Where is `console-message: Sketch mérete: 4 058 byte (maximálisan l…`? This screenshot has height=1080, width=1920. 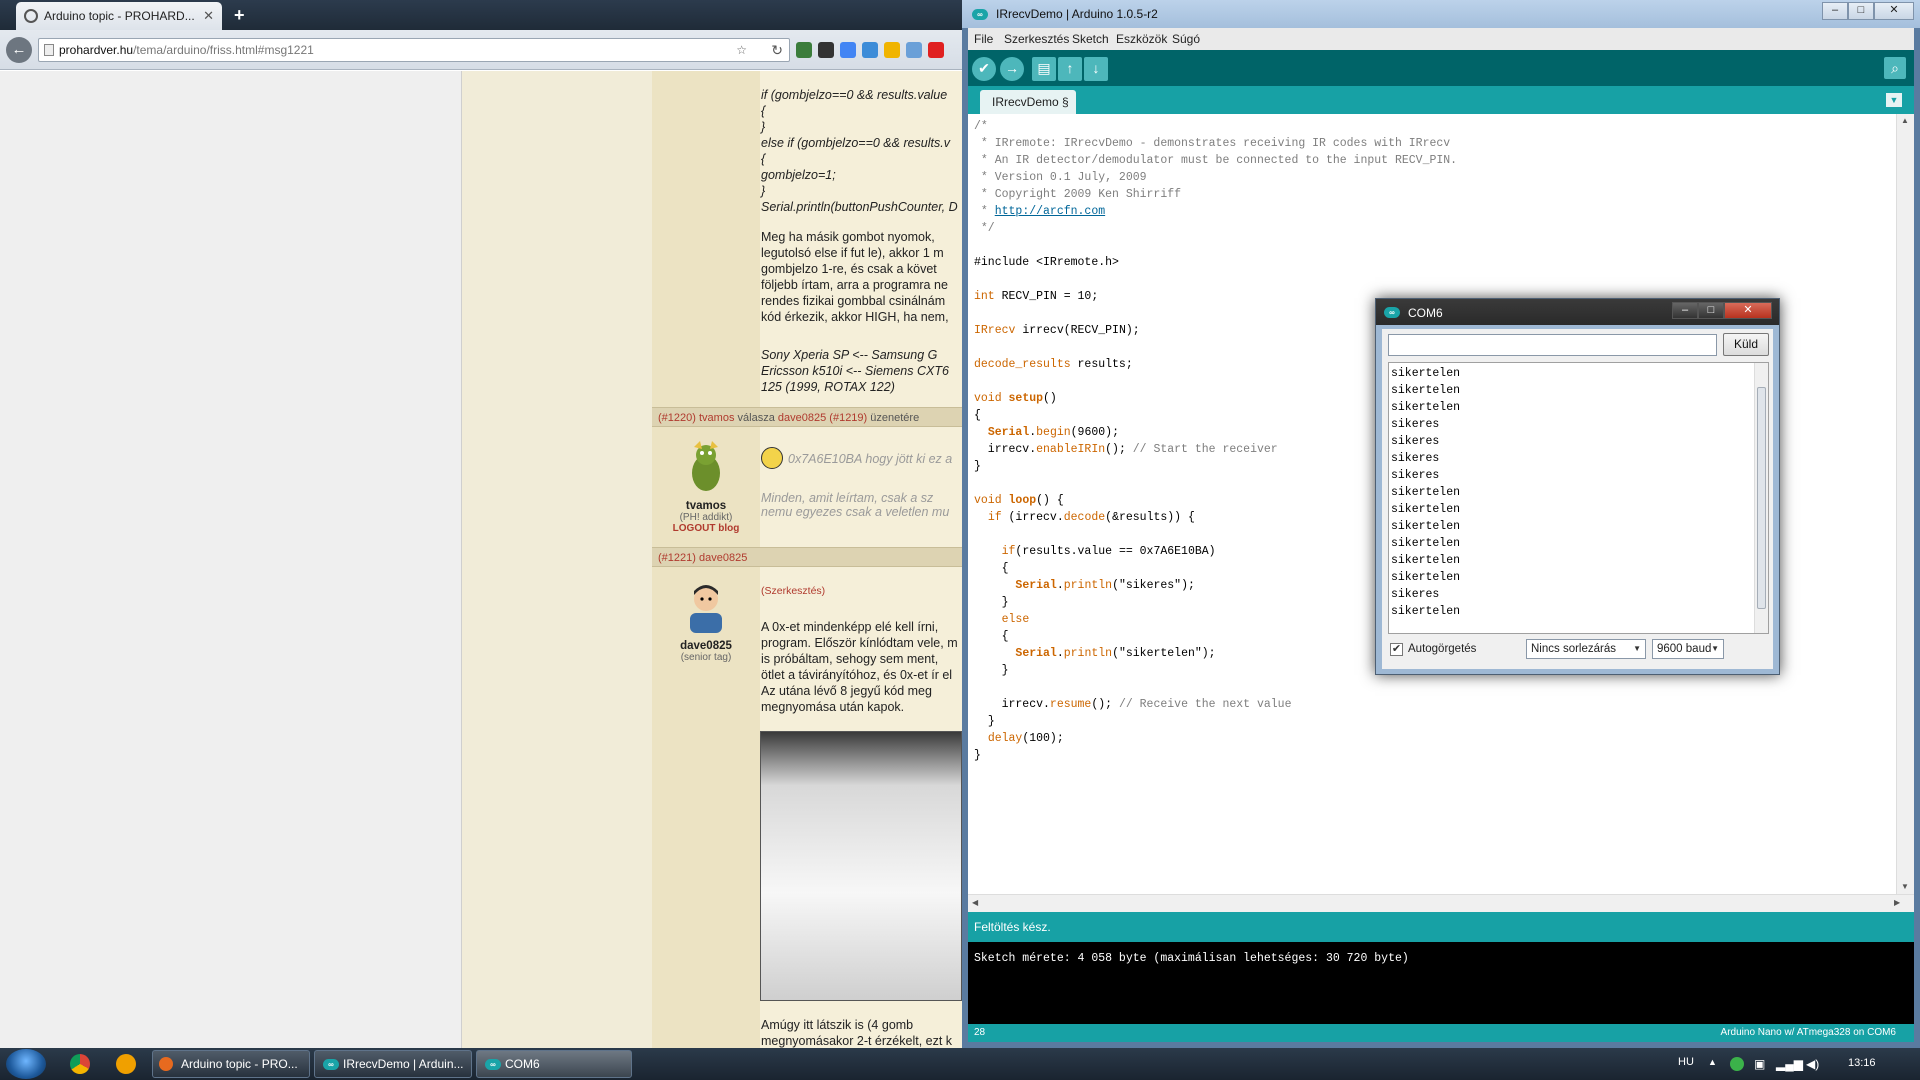 console-message: Sketch mérete: 4 058 byte (maximálisan l… is located at coordinates (1191, 958).